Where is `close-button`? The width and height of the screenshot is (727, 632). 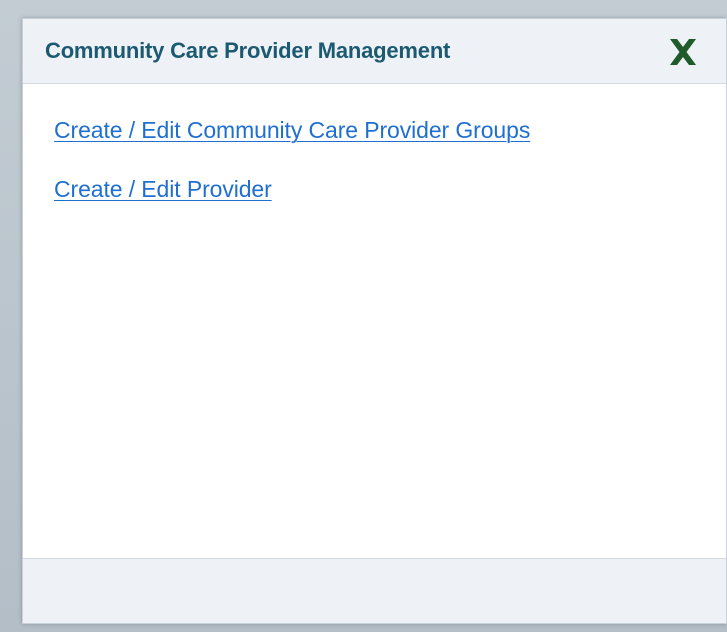
close-button is located at coordinates (683, 52).